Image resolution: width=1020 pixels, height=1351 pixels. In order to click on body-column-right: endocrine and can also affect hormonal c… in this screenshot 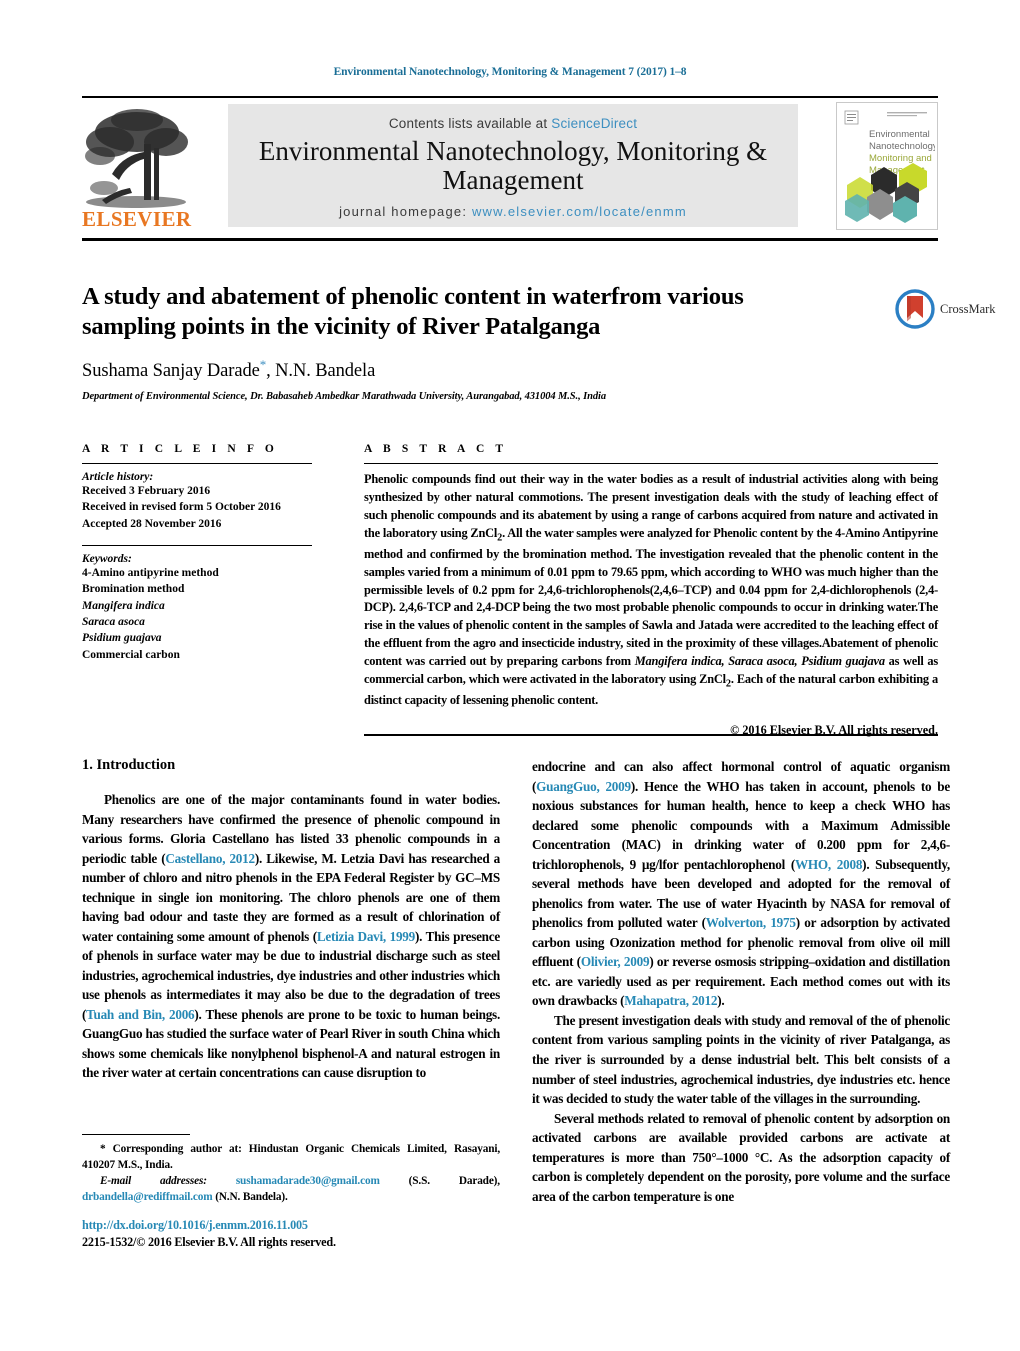, I will do `click(741, 981)`.